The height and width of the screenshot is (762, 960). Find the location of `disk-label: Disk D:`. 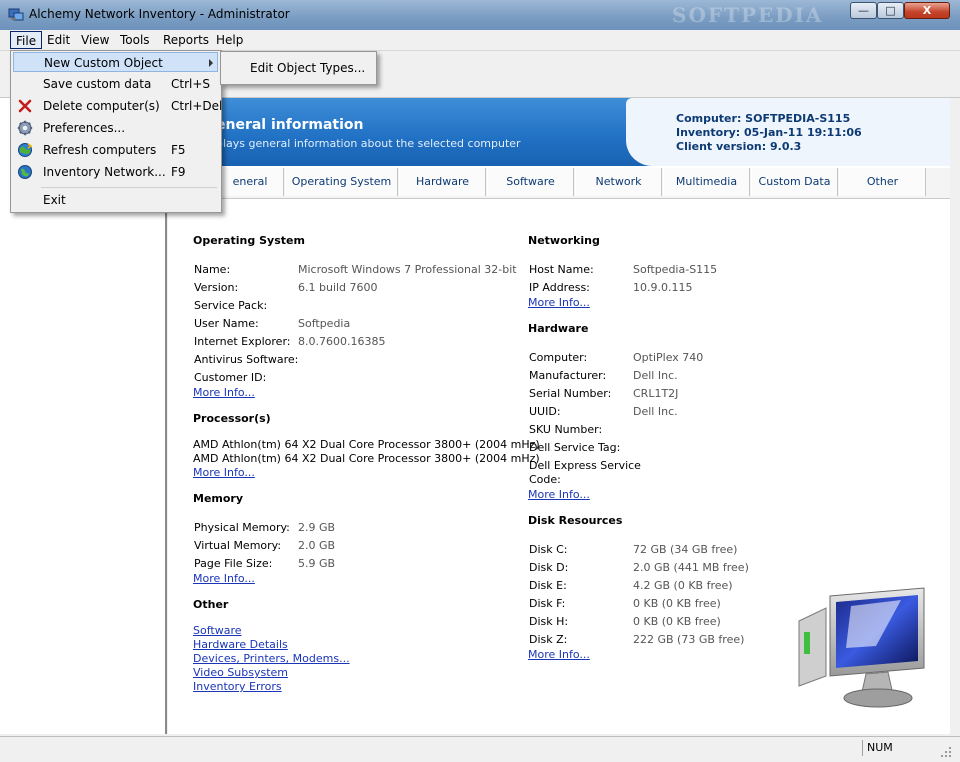

disk-label: Disk D: is located at coordinates (549, 567).